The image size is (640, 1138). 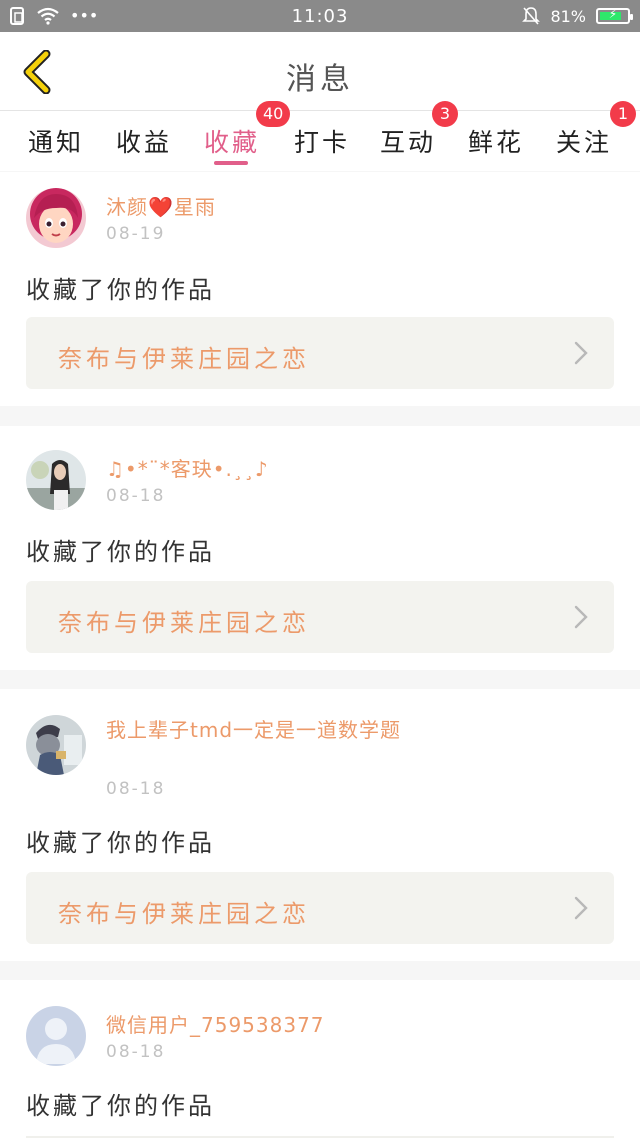 I want to click on nav-header: 消息, so click(x=320, y=71).